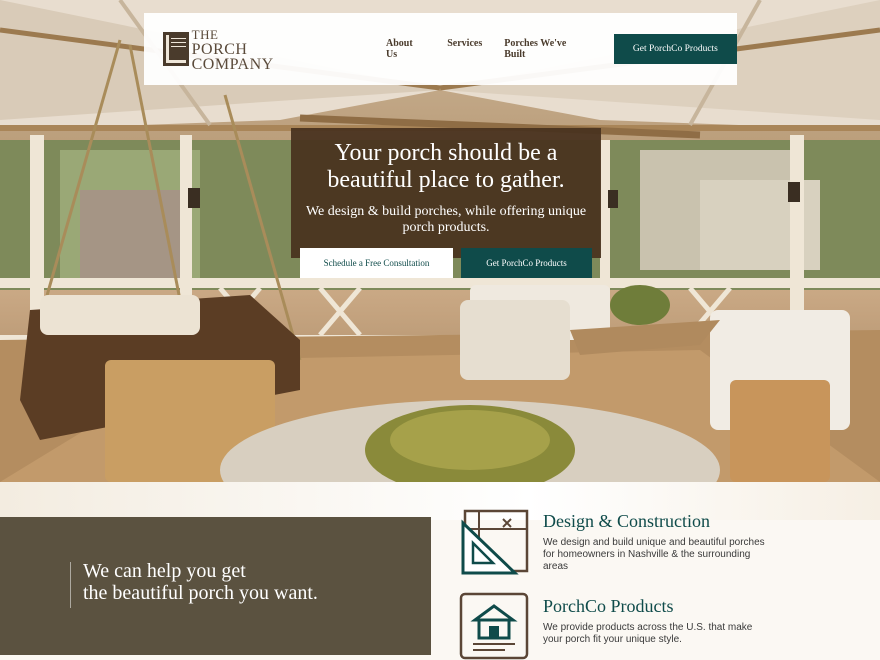 This screenshot has width=880, height=660. I want to click on nav-about-us: About Us, so click(405, 49).